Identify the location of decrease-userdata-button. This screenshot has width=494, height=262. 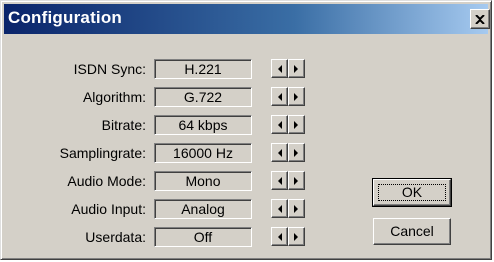
(279, 236).